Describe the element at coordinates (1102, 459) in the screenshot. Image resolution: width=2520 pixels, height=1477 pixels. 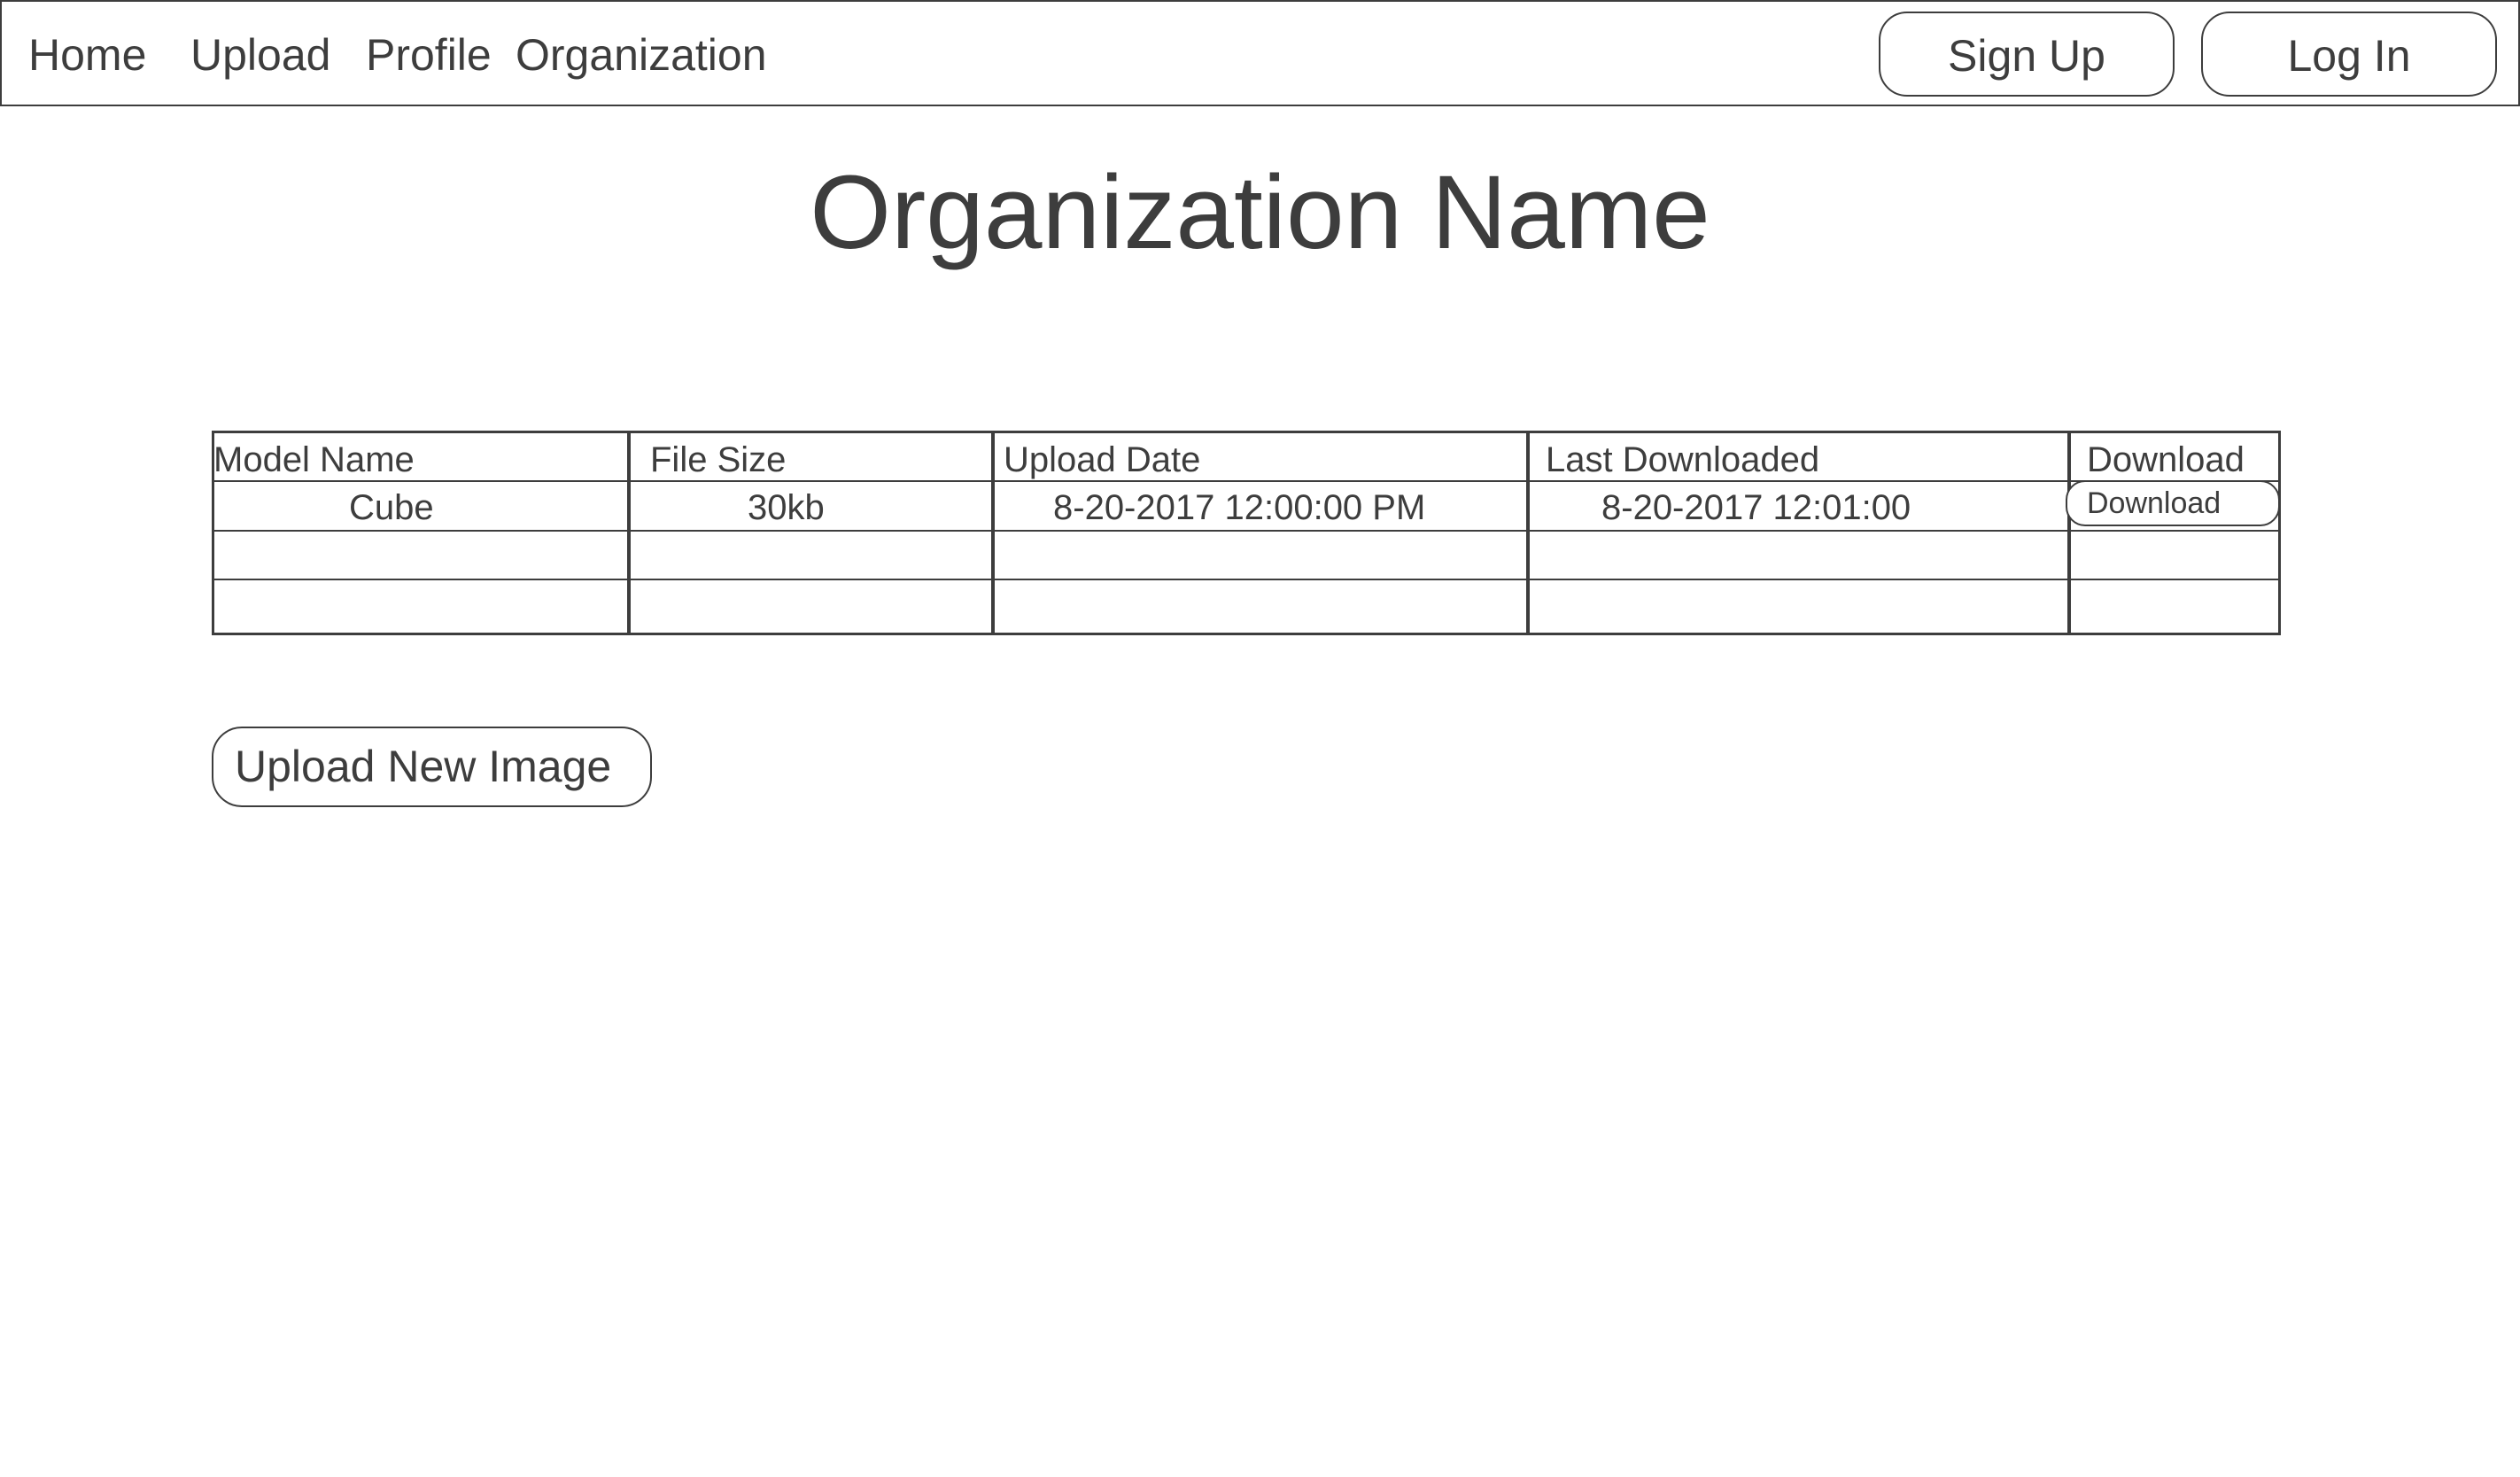
I see `header-upload-date: Upload Date` at that location.